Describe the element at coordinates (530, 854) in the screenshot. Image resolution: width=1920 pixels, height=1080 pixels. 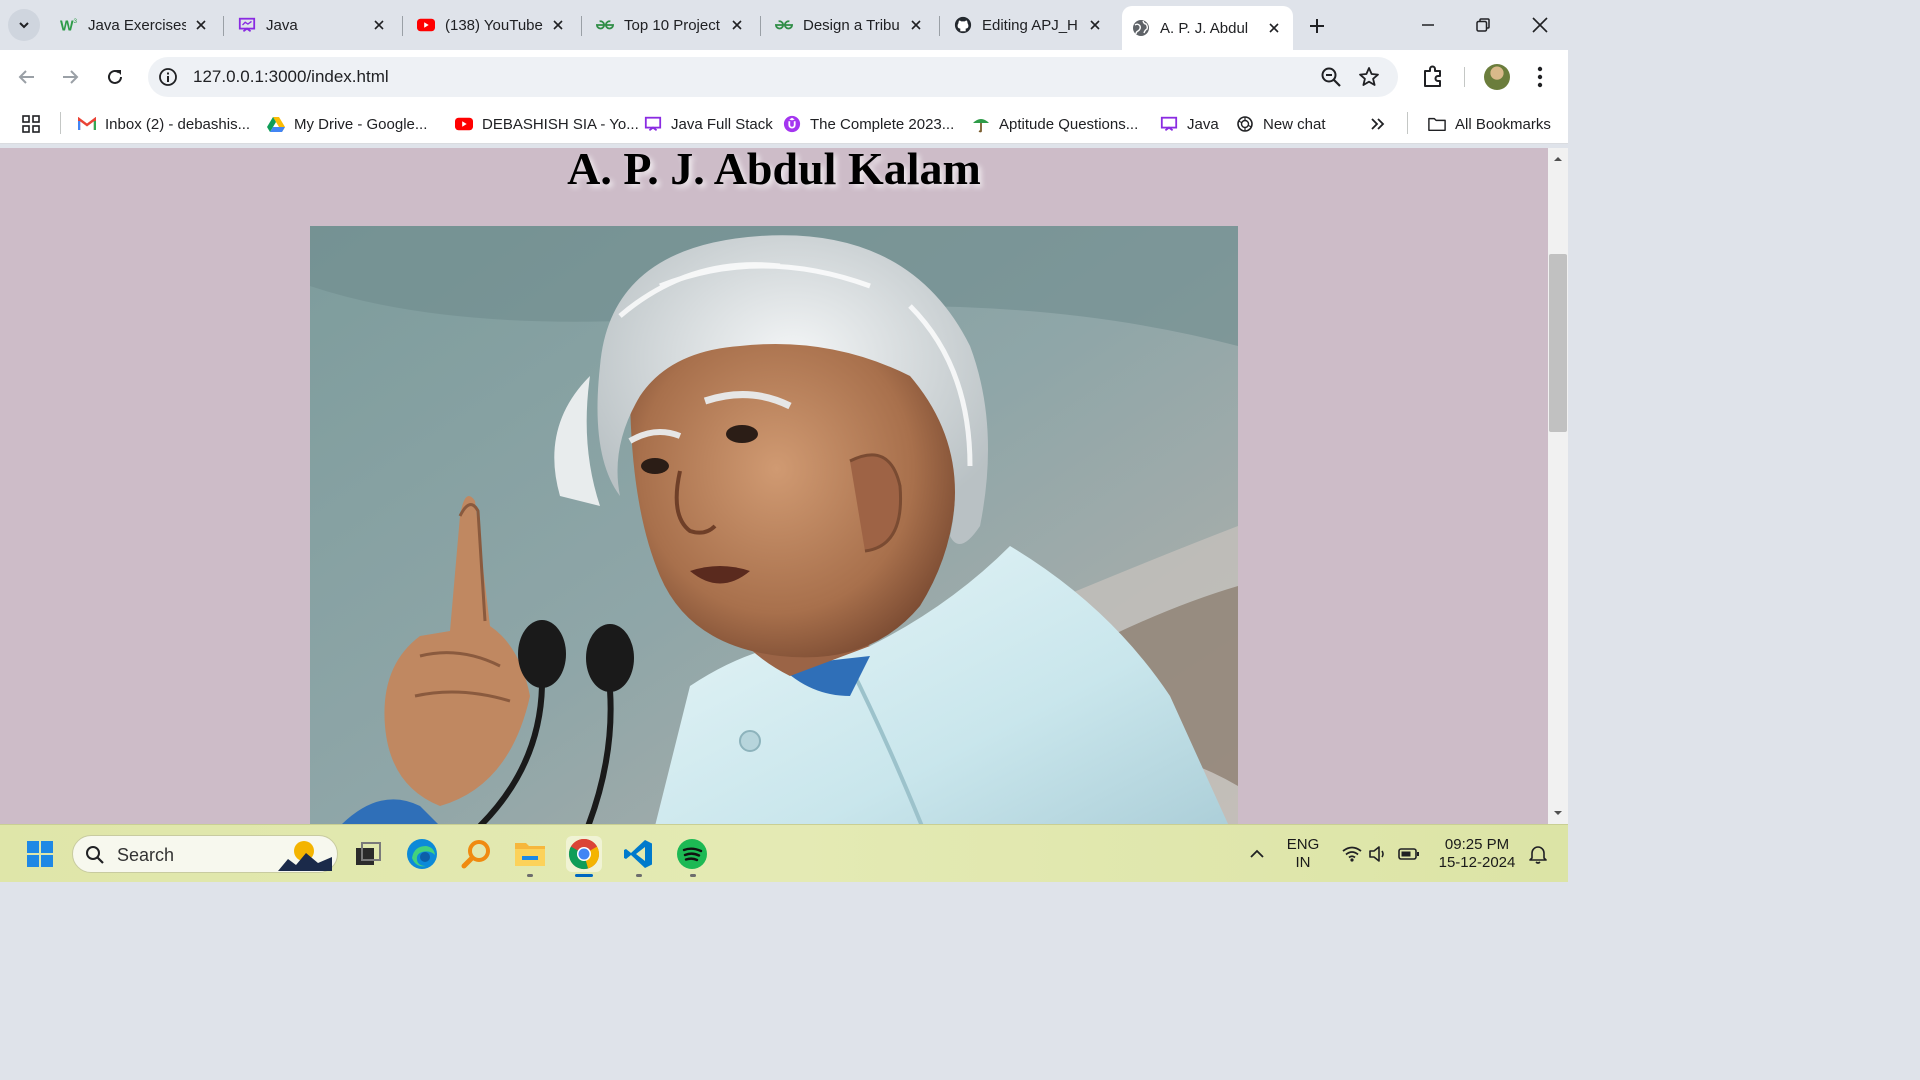
I see `taskbar-file-explorer` at that location.